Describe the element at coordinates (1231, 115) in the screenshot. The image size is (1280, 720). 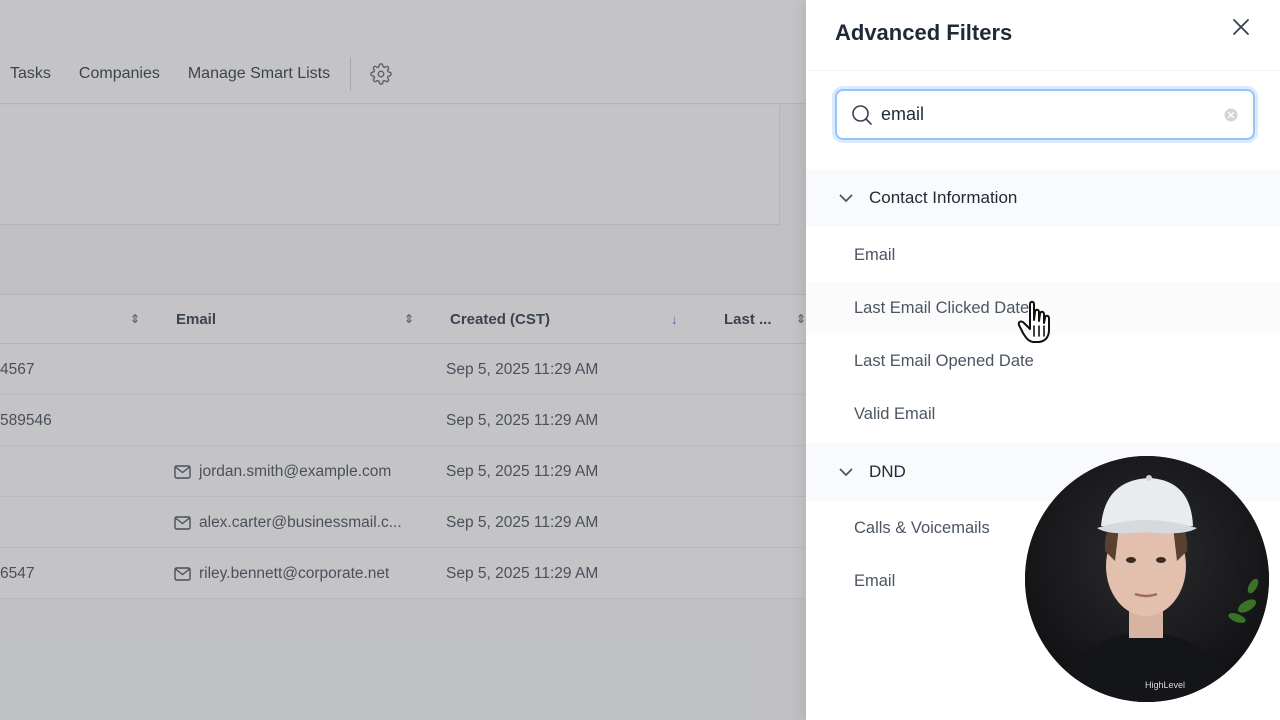
I see `clear-search-icon` at that location.